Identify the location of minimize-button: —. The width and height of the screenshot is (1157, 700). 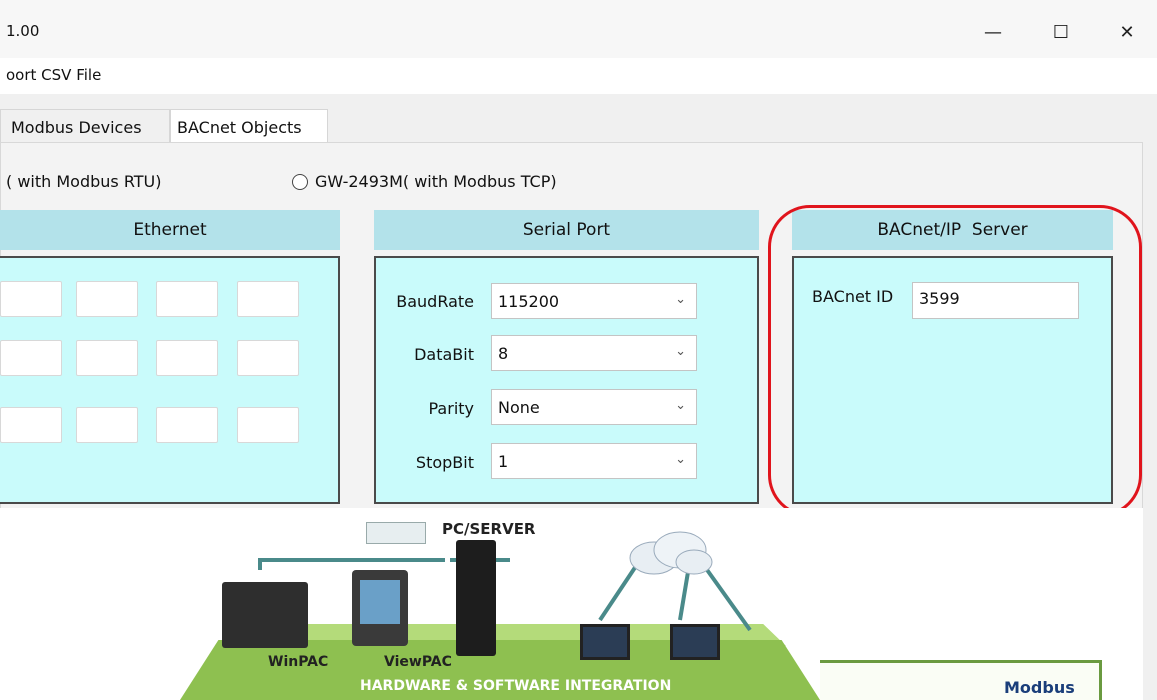
(993, 32).